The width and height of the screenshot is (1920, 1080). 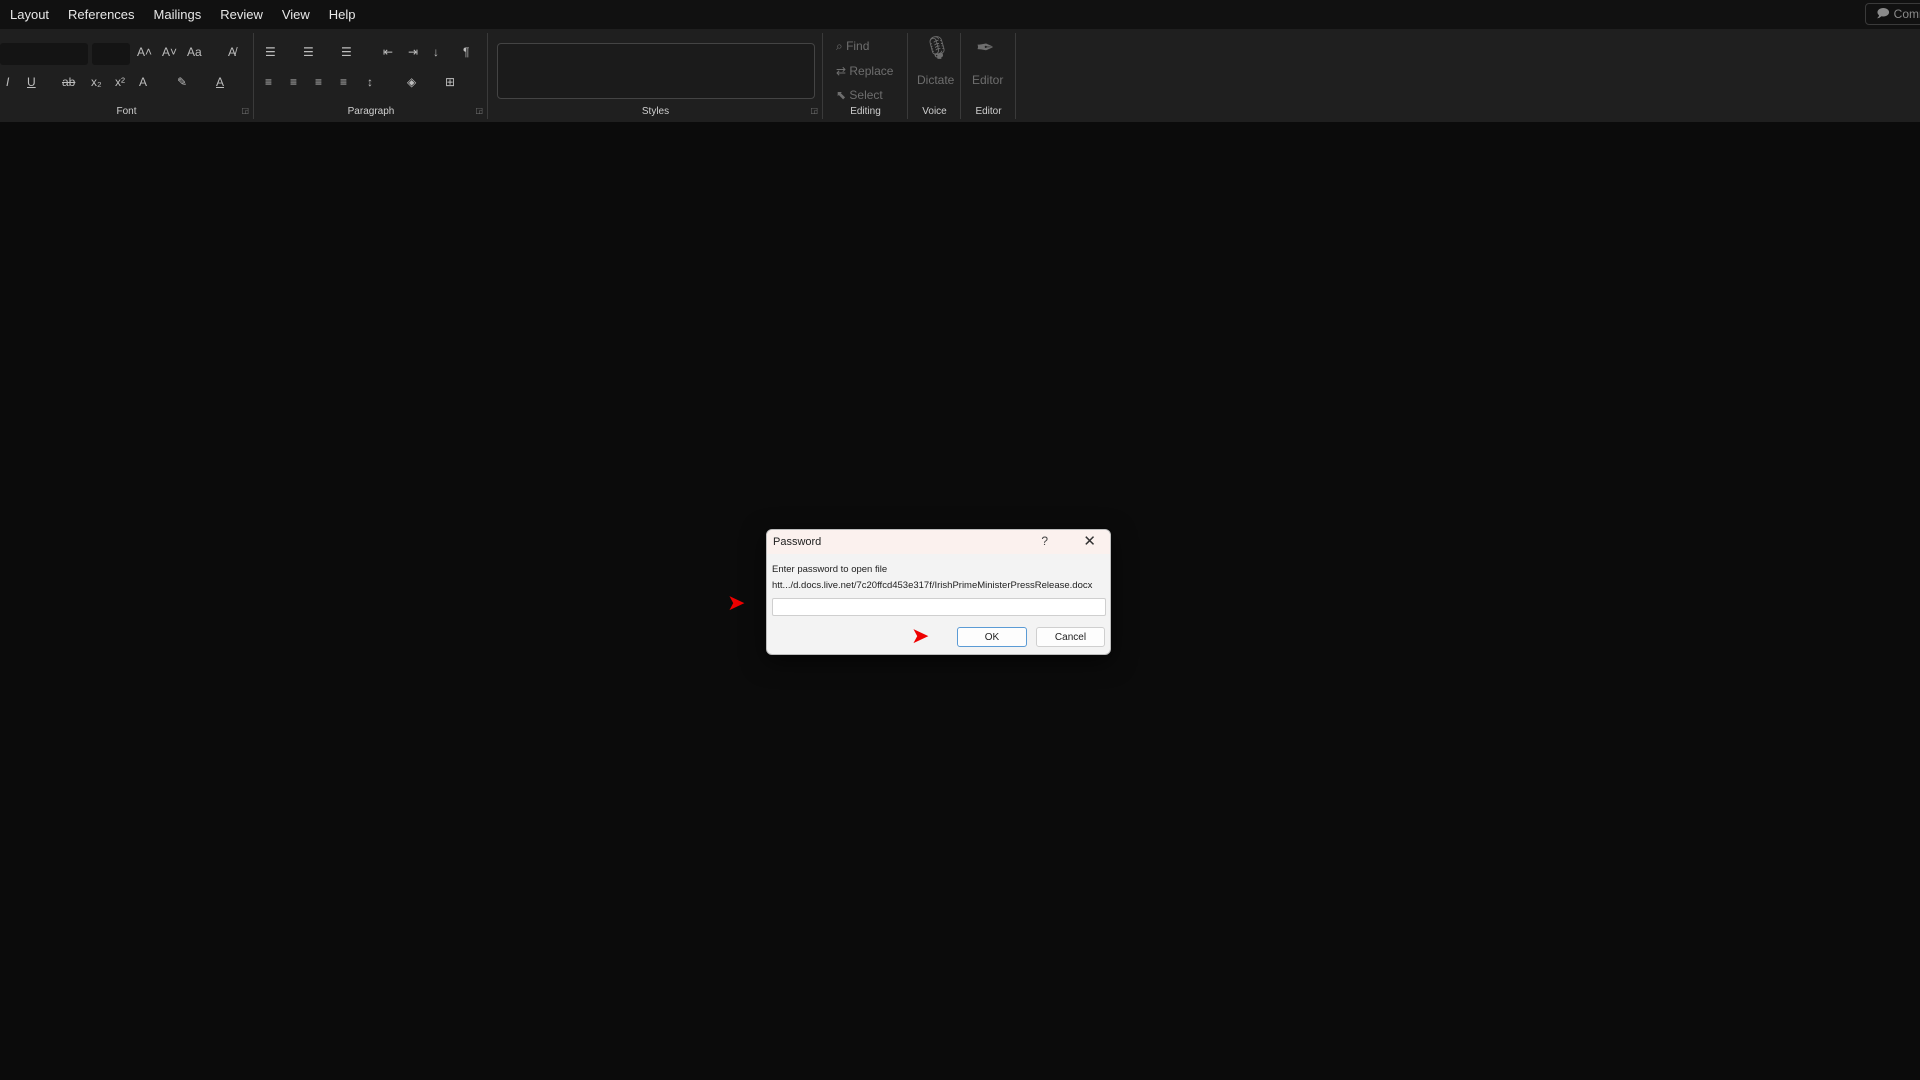 I want to click on comments-label: Comm, so click(x=1906, y=14).